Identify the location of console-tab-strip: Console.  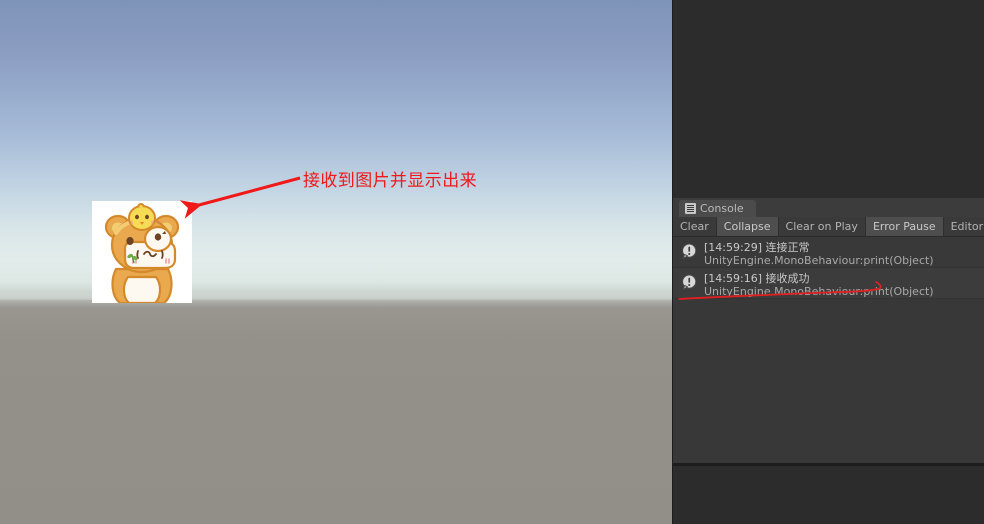
(828, 208).